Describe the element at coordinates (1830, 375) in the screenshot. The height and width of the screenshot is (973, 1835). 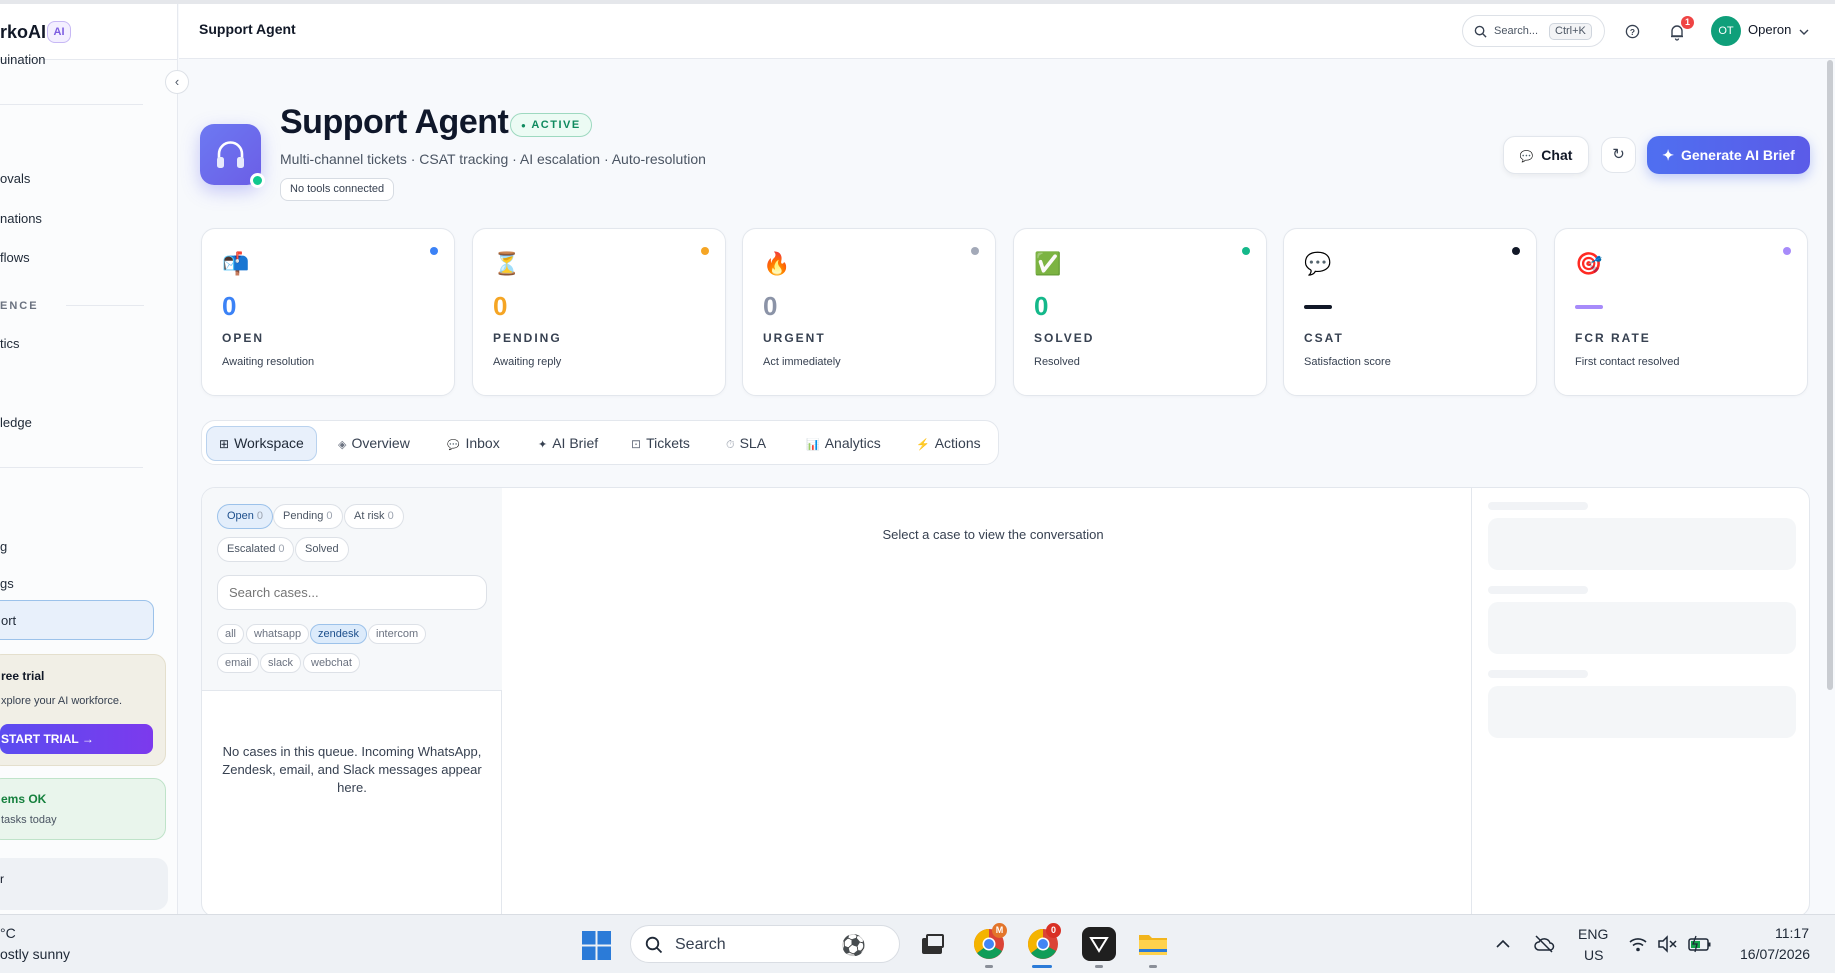
I see `scrollbar-thumb` at that location.